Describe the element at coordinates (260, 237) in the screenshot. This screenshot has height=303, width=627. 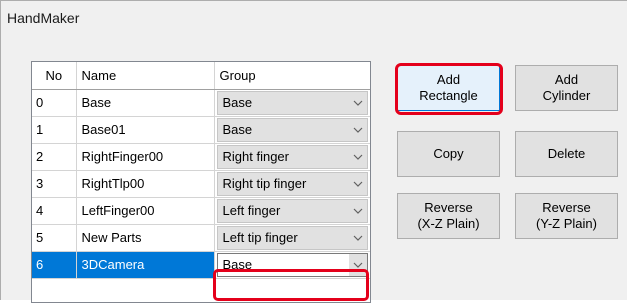
I see `group-dropdown-value: Left tip finger` at that location.